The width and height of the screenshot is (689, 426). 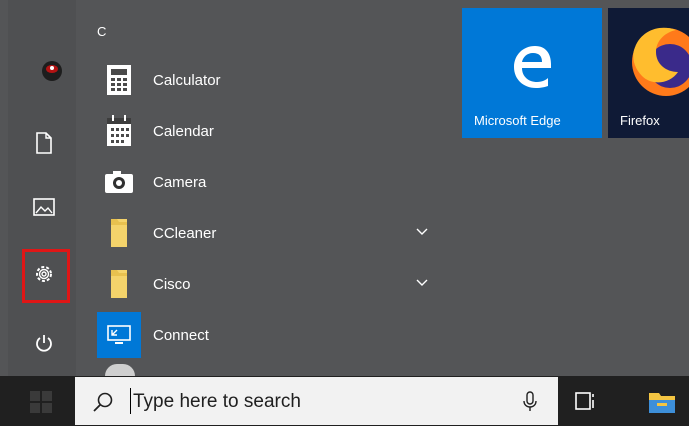 I want to click on app-list-item-connect: Connect, so click(x=267, y=335).